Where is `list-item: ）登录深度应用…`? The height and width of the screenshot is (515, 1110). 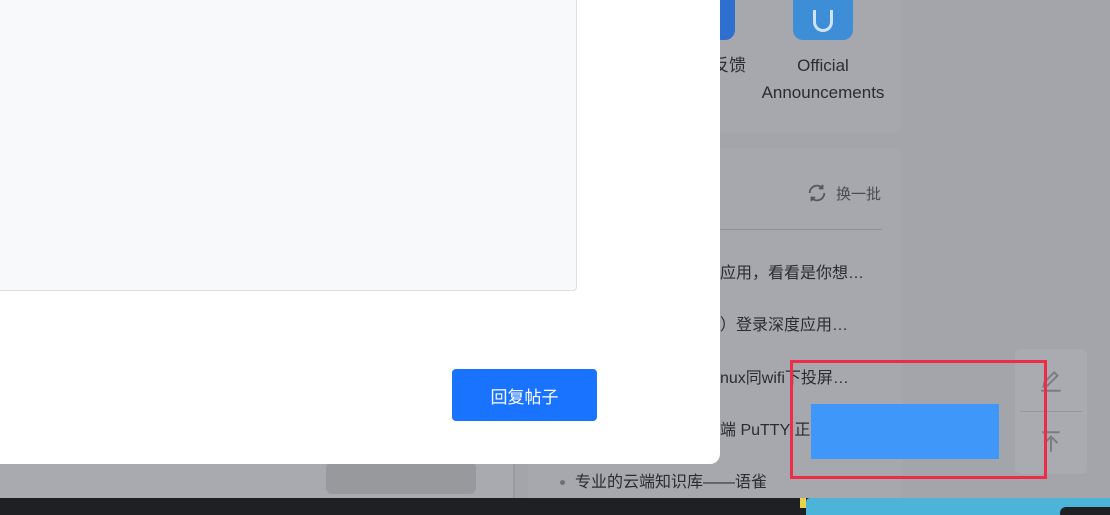 list-item: ）登录深度应用… is located at coordinates (784, 323).